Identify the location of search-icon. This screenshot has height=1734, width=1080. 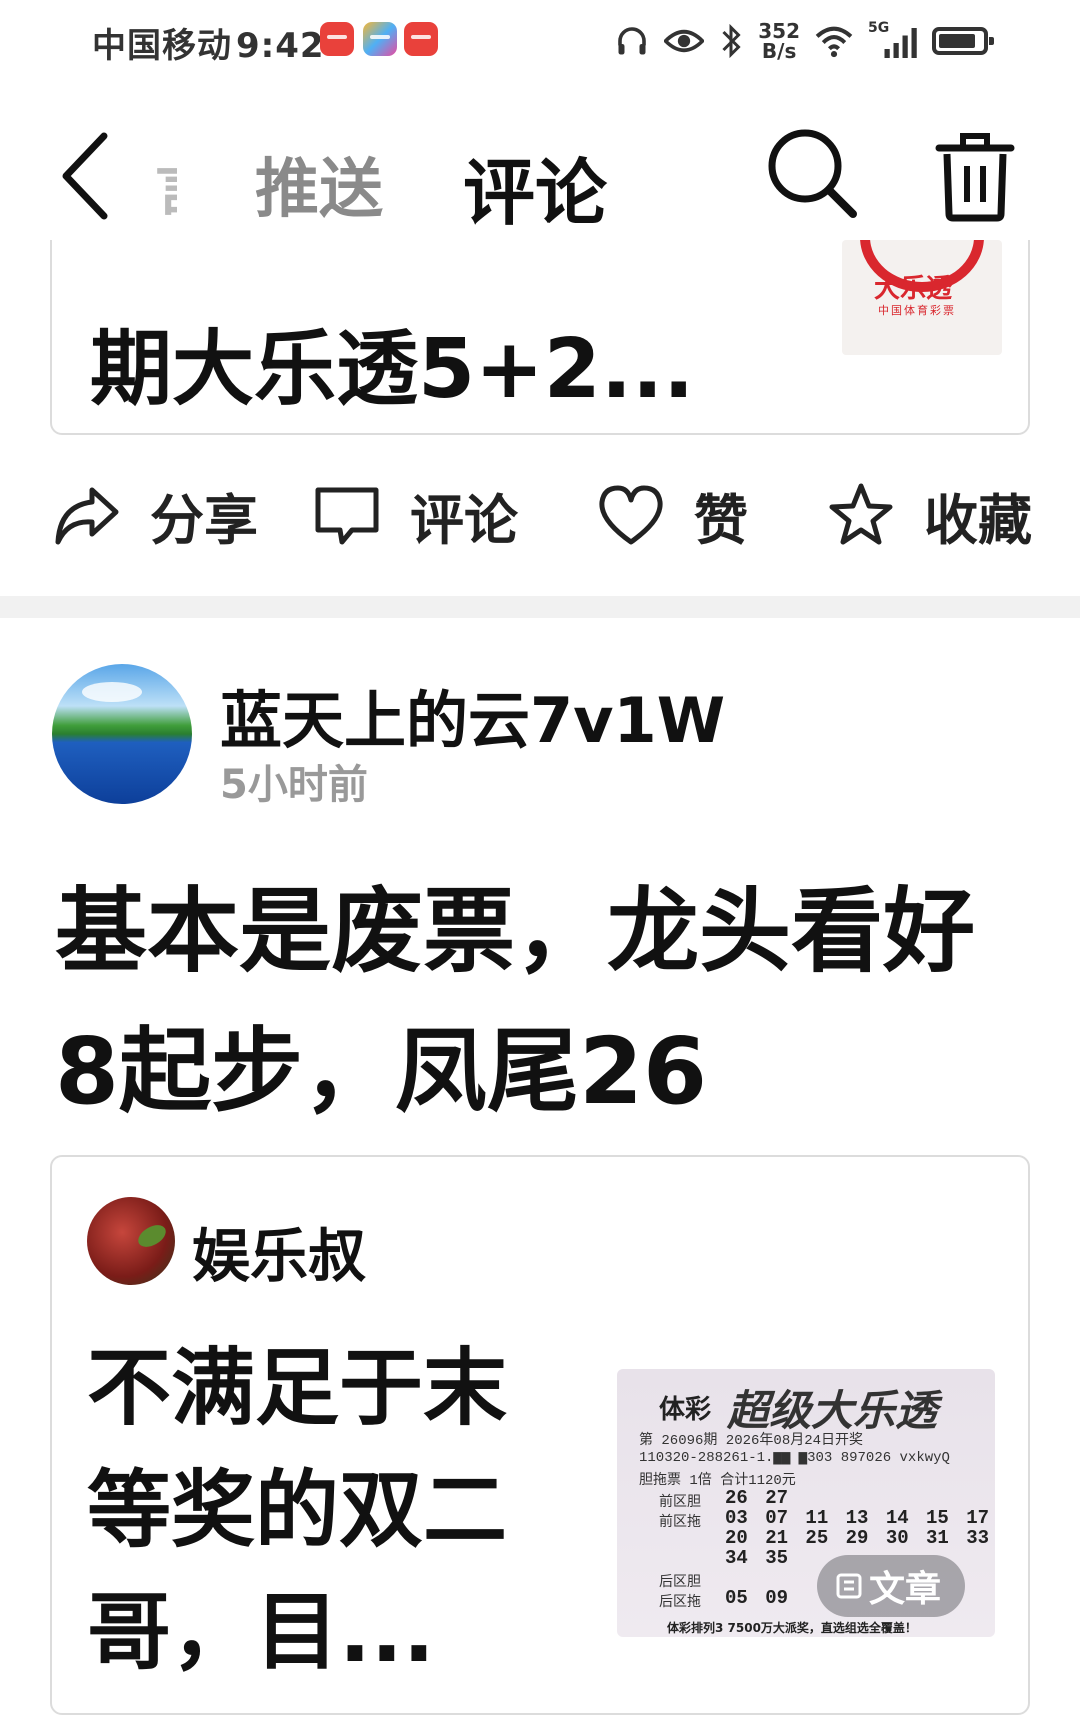
(812, 173).